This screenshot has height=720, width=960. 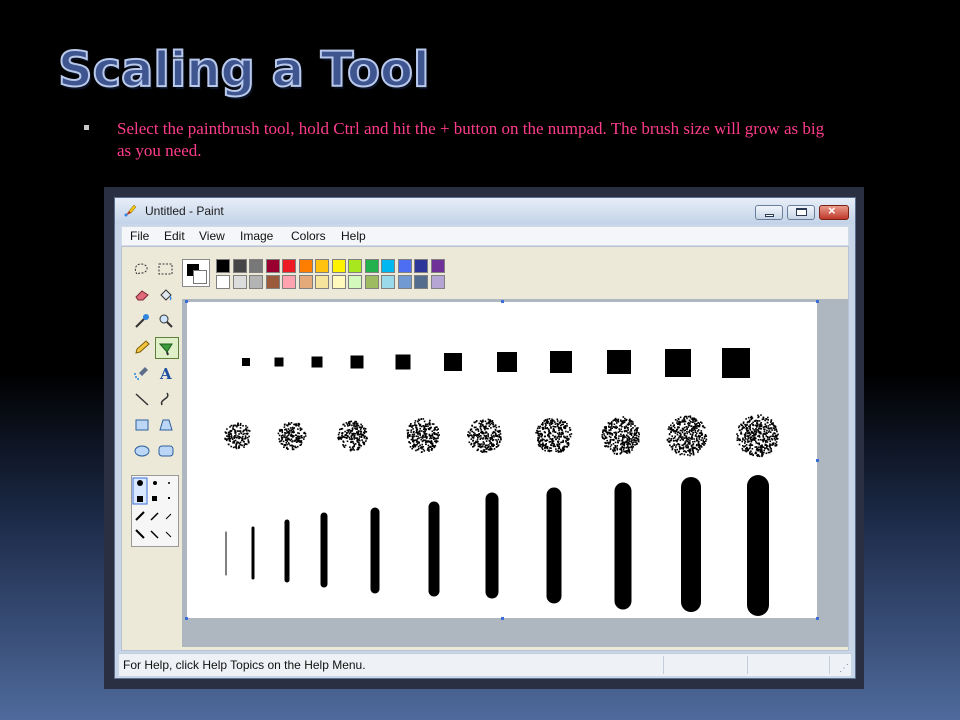 I want to click on brush-icon, so click(x=167, y=348).